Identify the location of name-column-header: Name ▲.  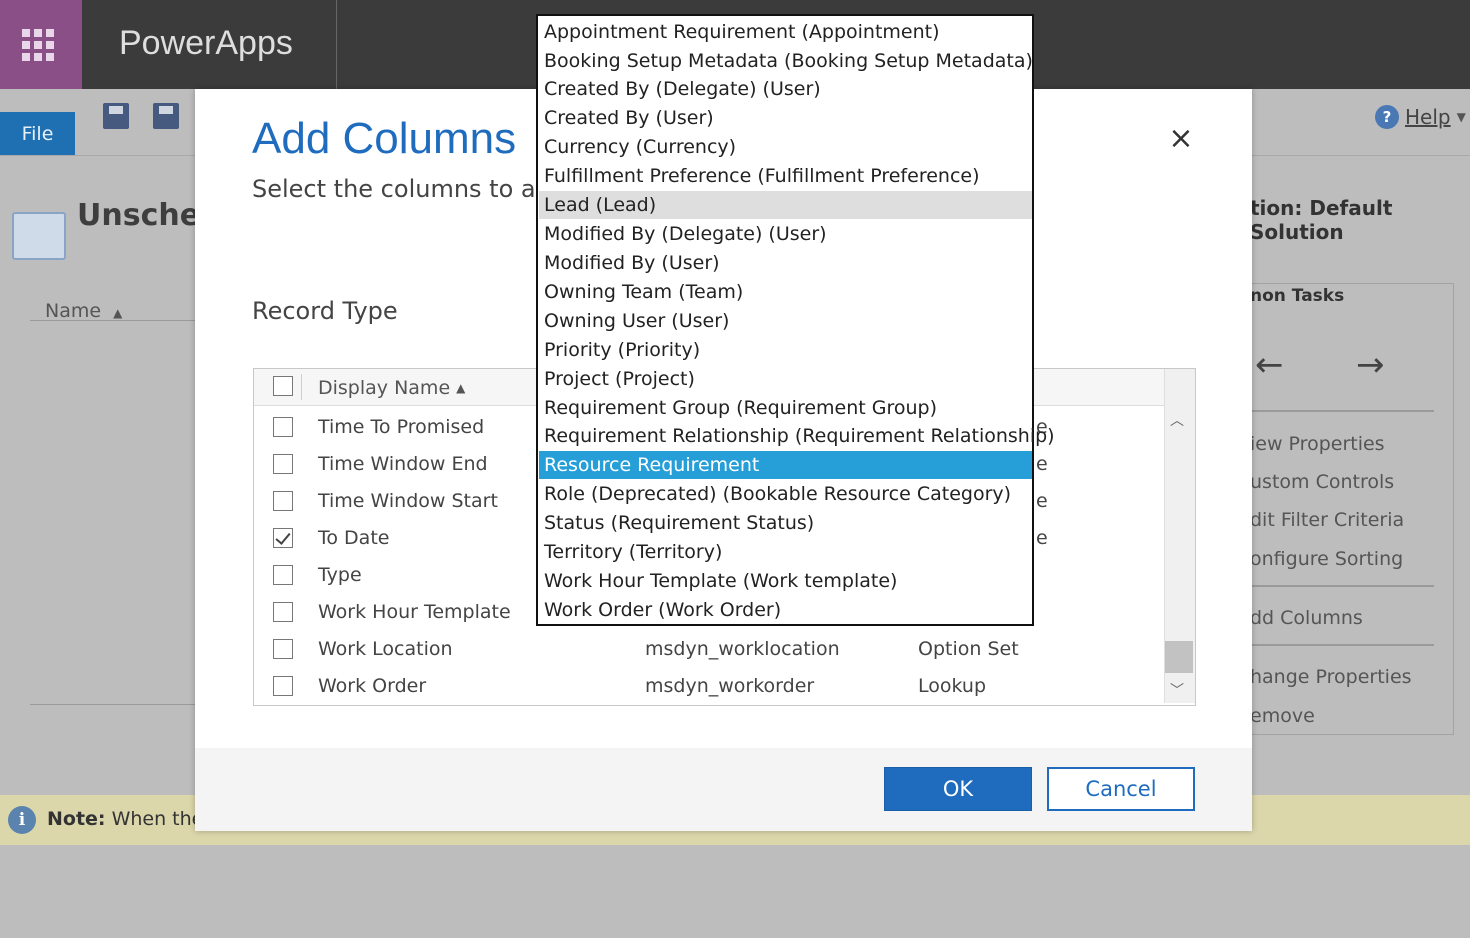
(83, 311).